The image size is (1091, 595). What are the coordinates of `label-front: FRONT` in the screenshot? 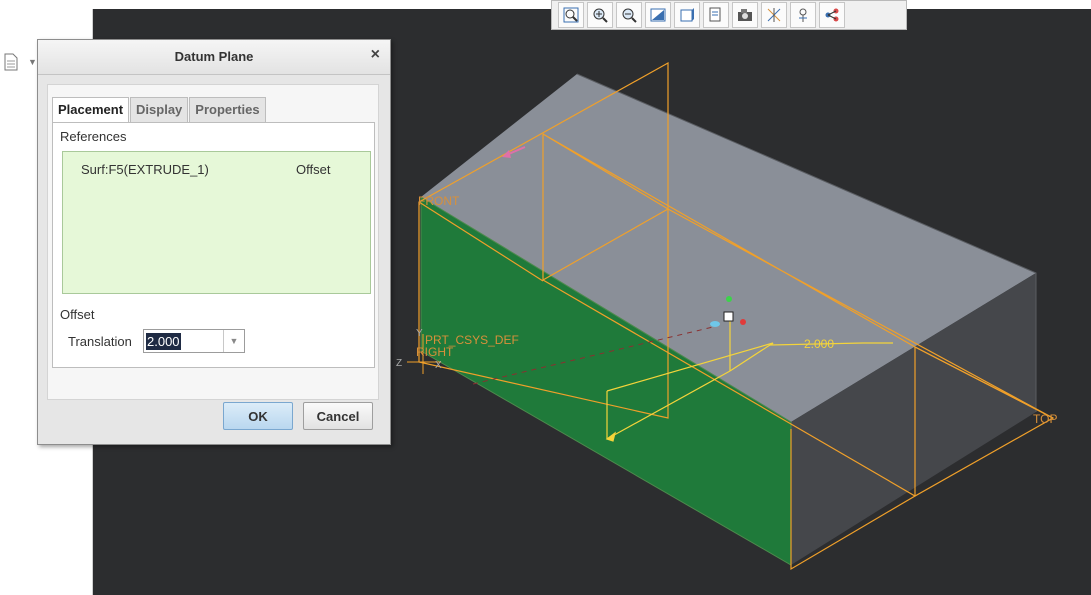 It's located at (439, 201).